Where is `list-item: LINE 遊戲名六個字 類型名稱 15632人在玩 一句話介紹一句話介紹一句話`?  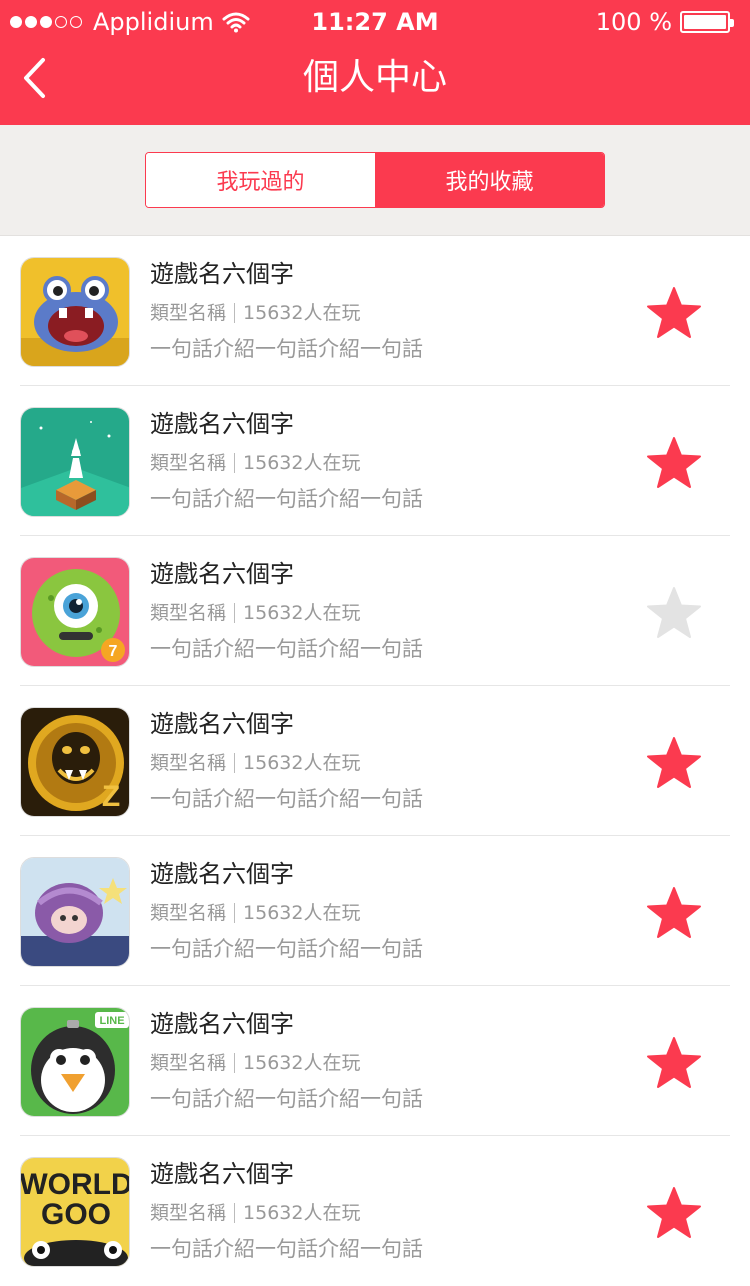 list-item: LINE 遊戲名六個字 類型名稱 15632人在玩 一句話介紹一句話介紹一句話 is located at coordinates (375, 1061).